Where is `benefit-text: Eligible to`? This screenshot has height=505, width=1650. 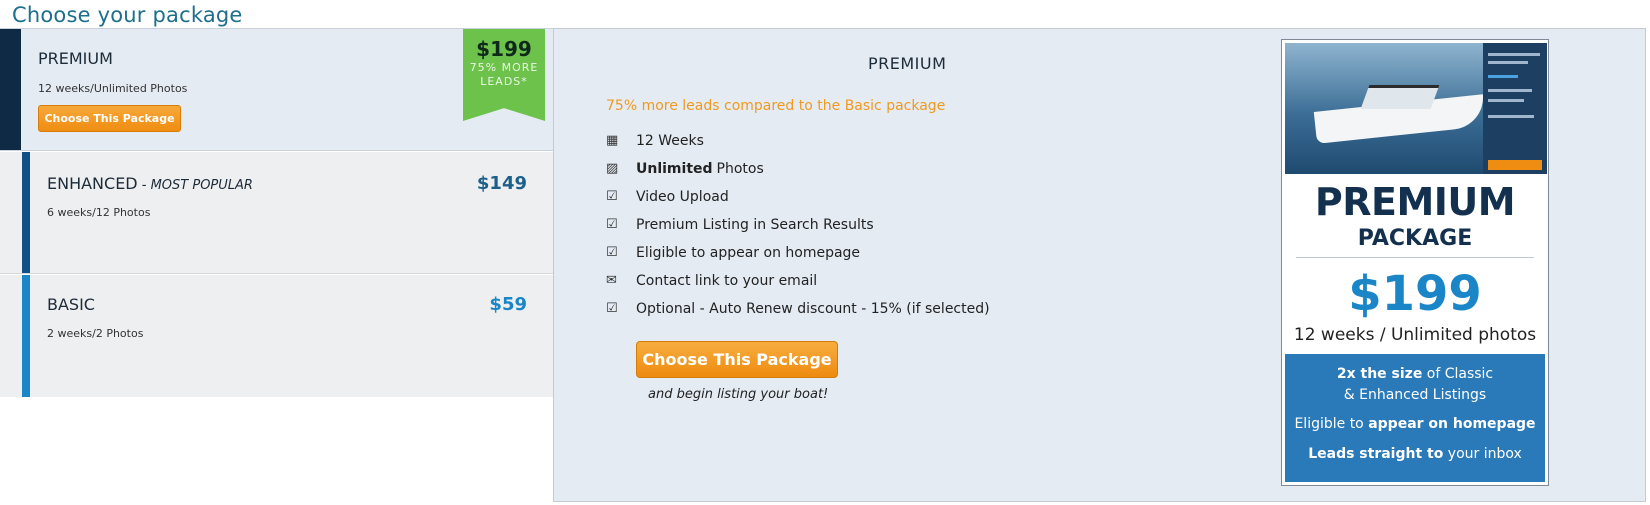 benefit-text: Eligible to is located at coordinates (1331, 424).